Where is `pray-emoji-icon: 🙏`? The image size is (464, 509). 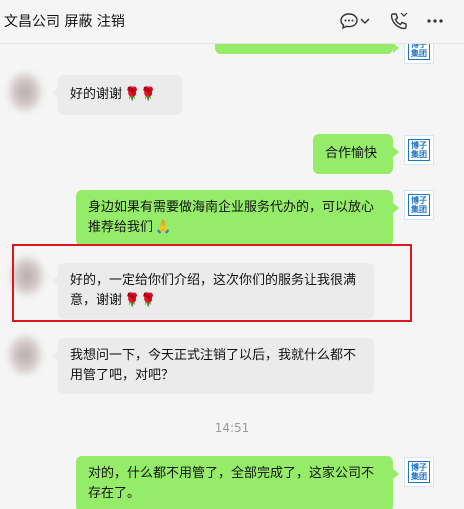 pray-emoji-icon: 🙏 is located at coordinates (163, 227).